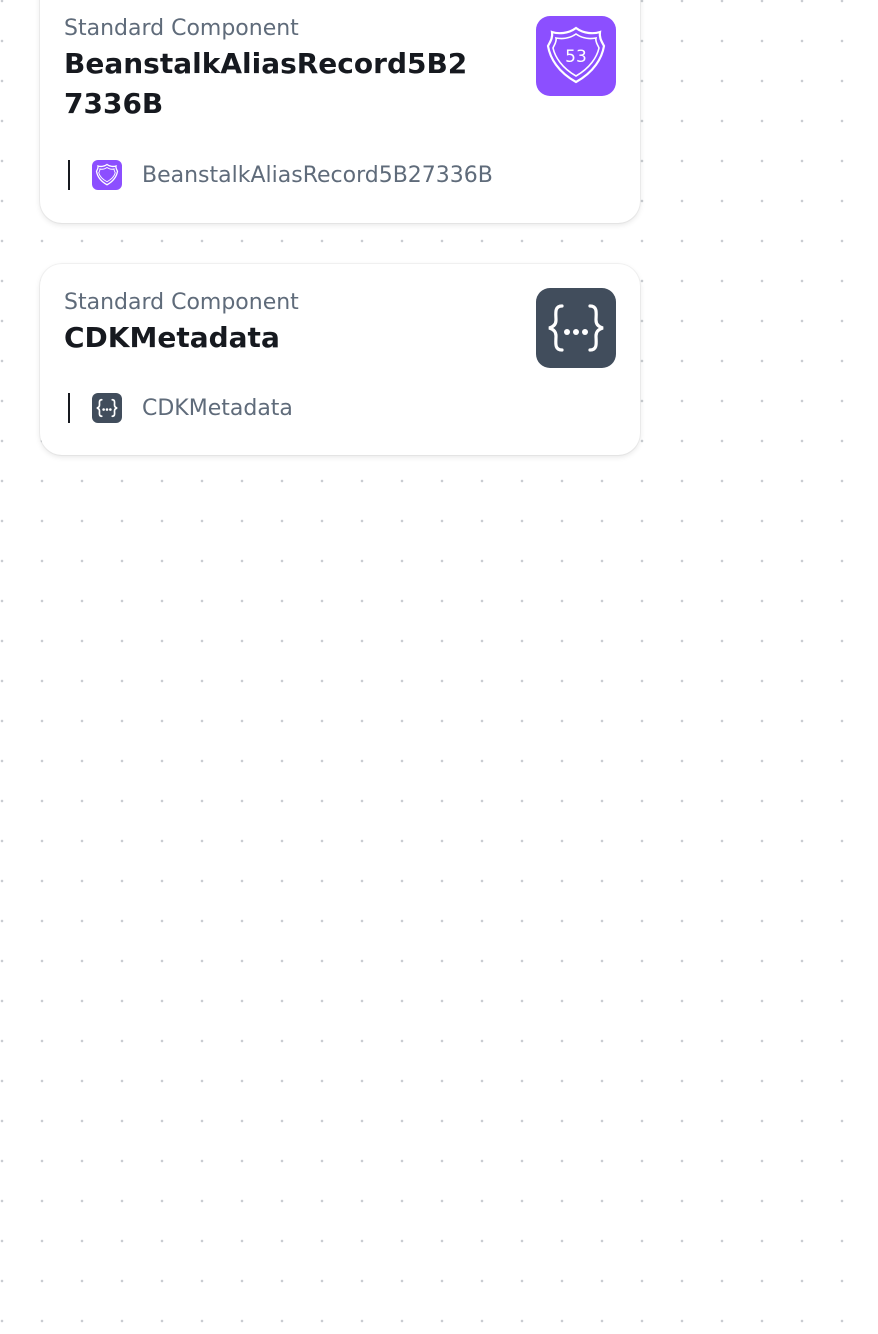 The image size is (878, 1334). I want to click on resource-row: BeanstalkAliasRecord5B27336B, so click(280, 175).